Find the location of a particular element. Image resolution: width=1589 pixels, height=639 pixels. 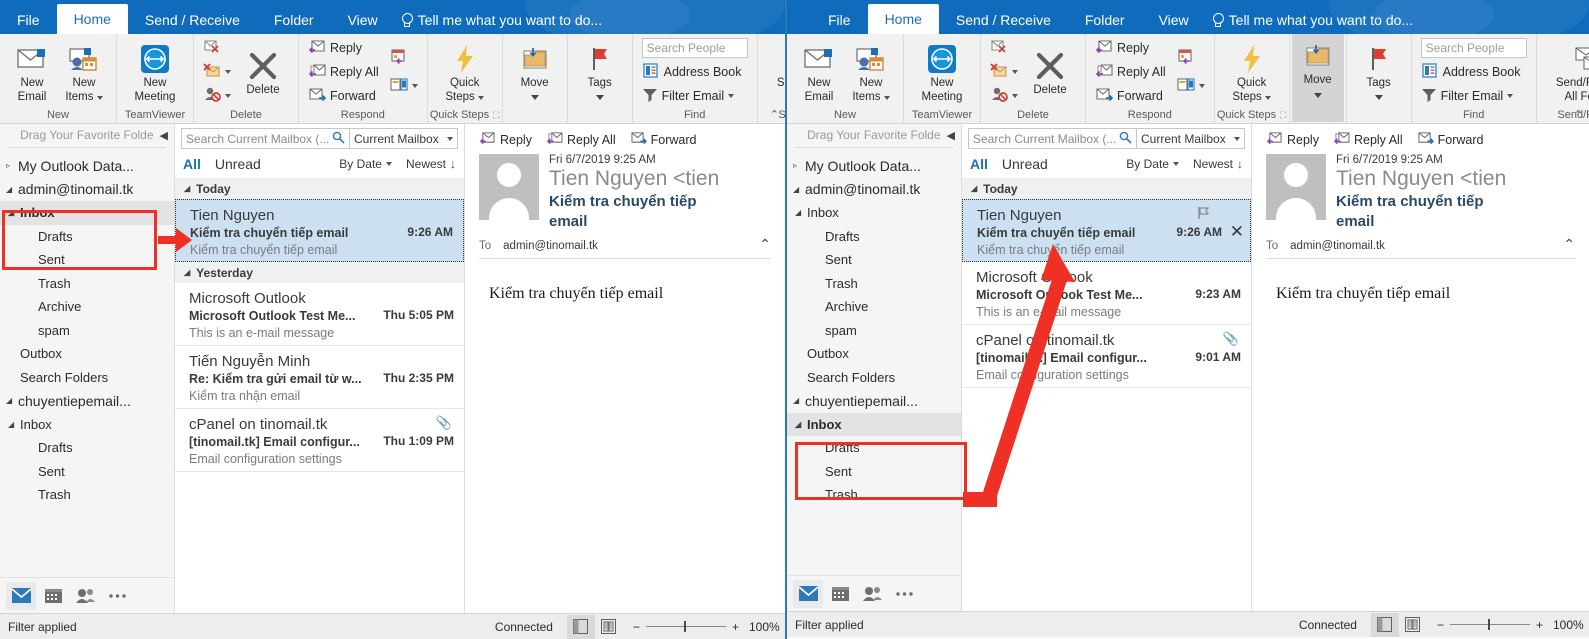

clean-up-caret-icon is located at coordinates (1015, 71).